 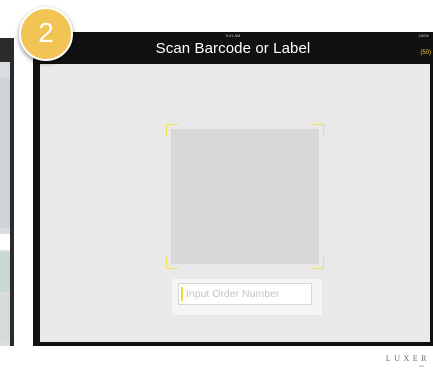 What do you see at coordinates (233, 48) in the screenshot?
I see `page-title: Scan Barcode or Label` at bounding box center [233, 48].